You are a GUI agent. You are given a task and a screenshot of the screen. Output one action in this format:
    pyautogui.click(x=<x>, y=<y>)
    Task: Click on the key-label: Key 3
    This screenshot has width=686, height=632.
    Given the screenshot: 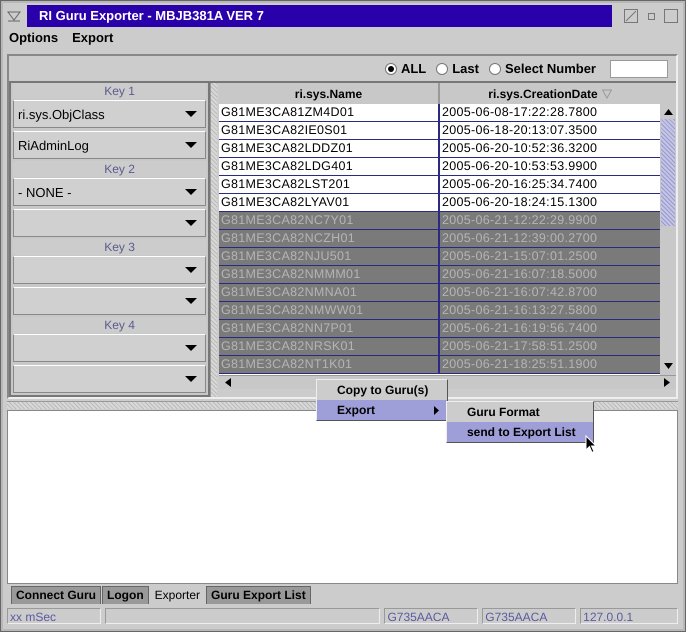 What is the action you would take?
    pyautogui.click(x=109, y=247)
    